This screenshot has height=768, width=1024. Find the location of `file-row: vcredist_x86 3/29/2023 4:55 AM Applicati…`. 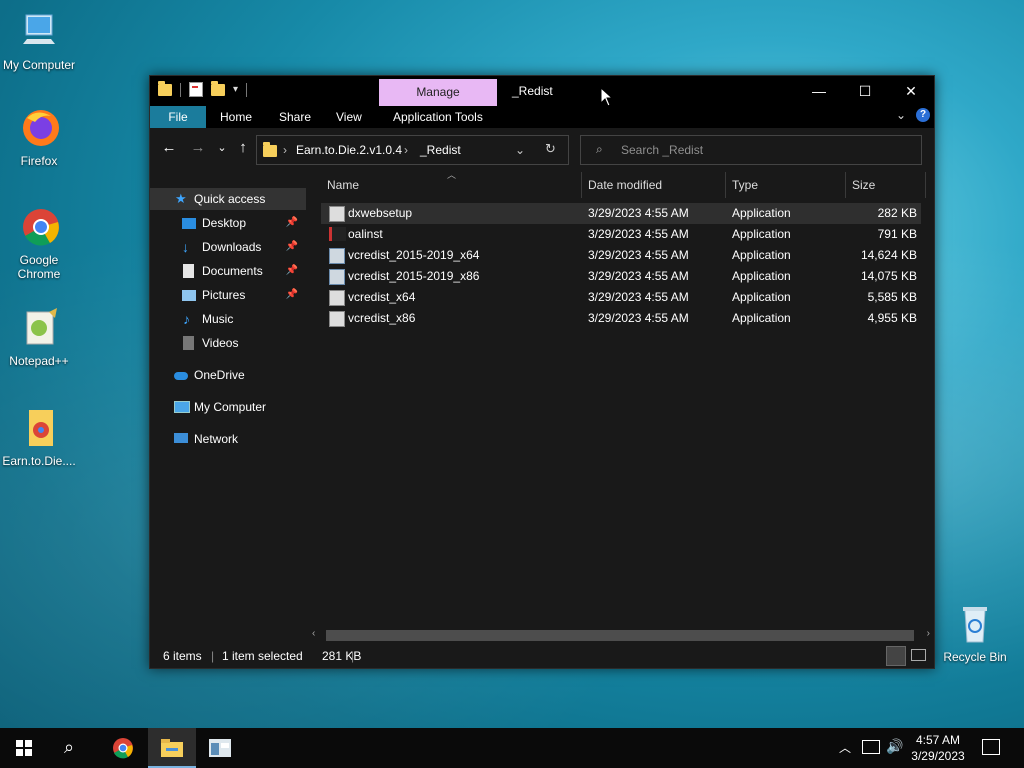

file-row: vcredist_x86 3/29/2023 4:55 AM Applicati… is located at coordinates (621, 318).